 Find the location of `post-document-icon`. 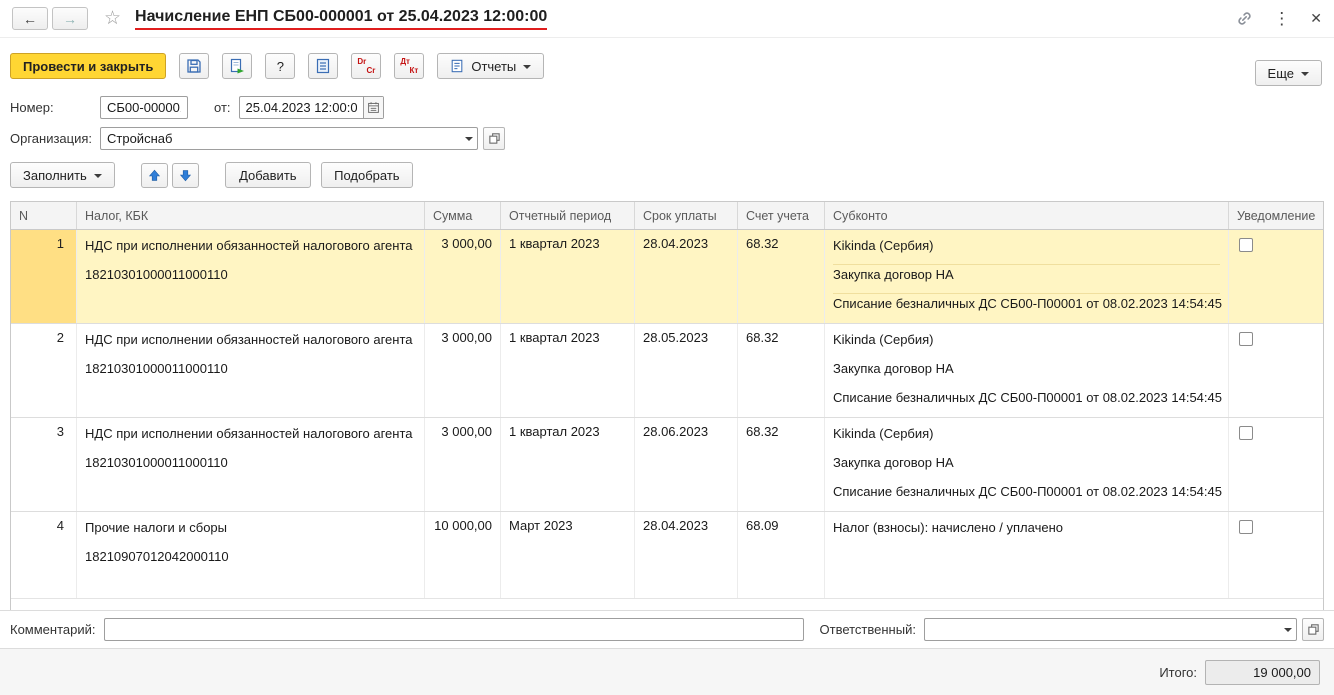

post-document-icon is located at coordinates (237, 66).